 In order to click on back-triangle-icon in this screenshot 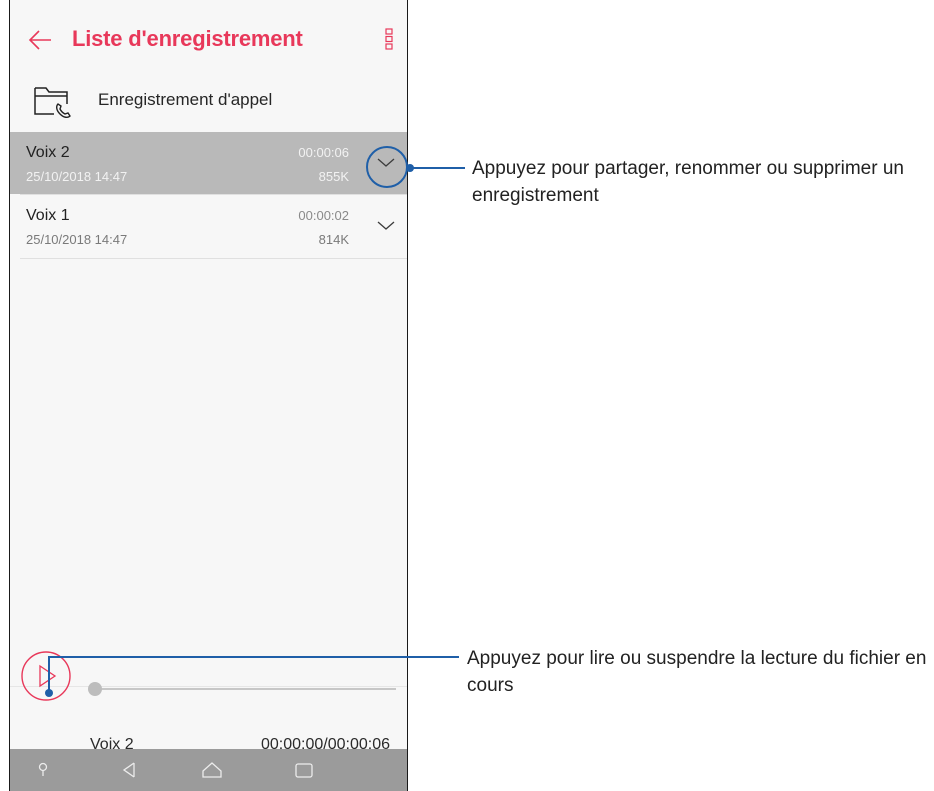, I will do `click(129, 770)`.